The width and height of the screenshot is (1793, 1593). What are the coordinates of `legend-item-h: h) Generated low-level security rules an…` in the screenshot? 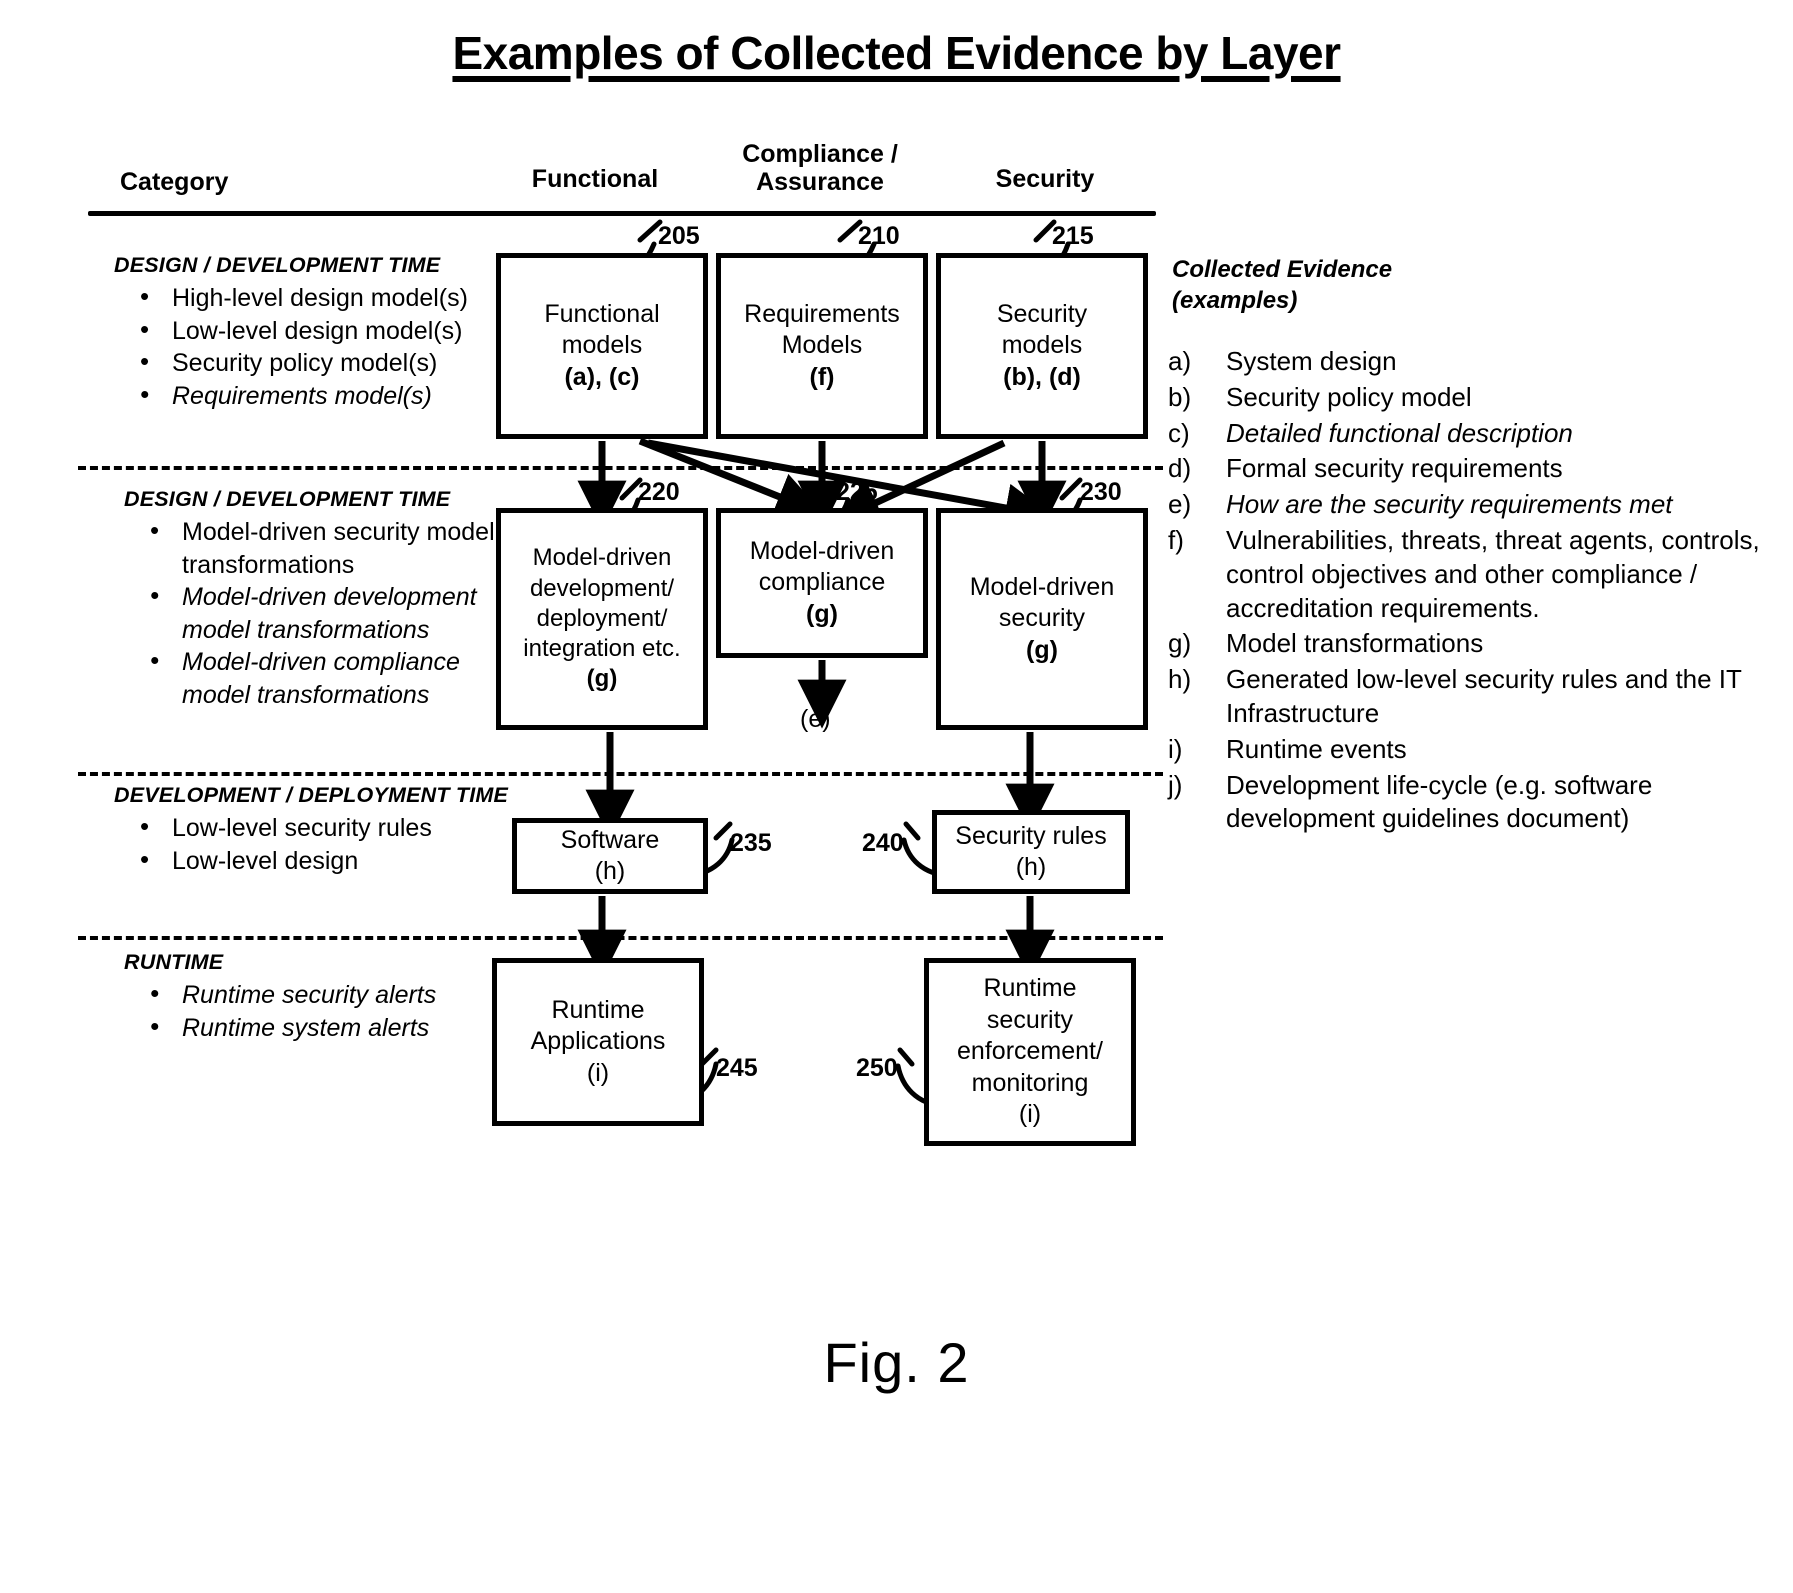 It's located at (1478, 697).